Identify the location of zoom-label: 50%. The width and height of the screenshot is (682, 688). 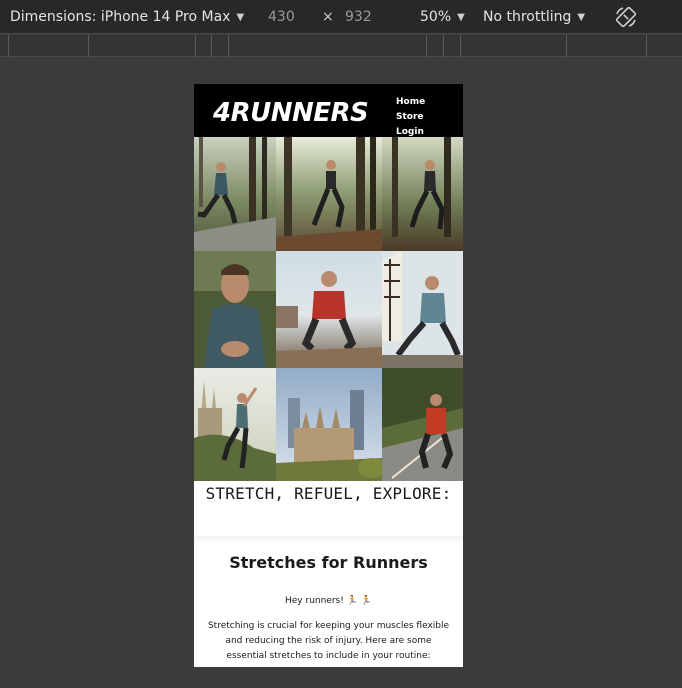
(436, 17).